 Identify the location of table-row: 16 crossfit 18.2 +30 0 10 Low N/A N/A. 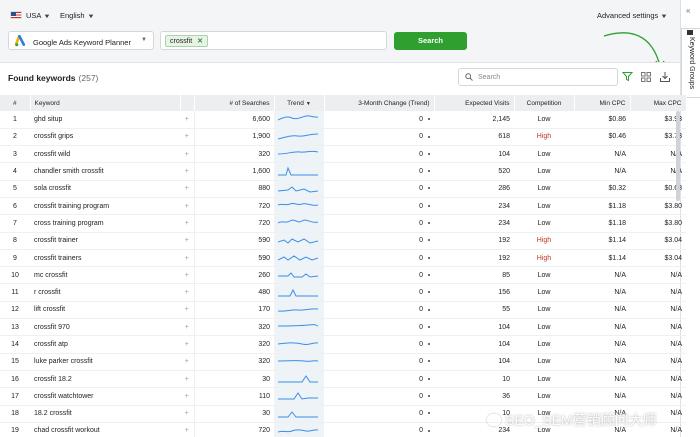
(343, 379).